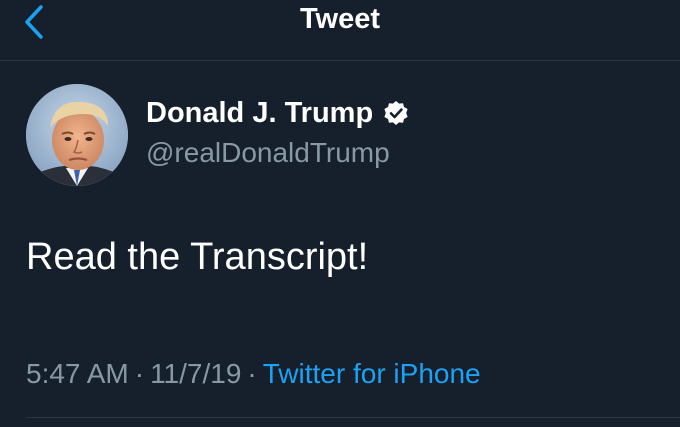  I want to click on verified-badge-icon, so click(396, 113).